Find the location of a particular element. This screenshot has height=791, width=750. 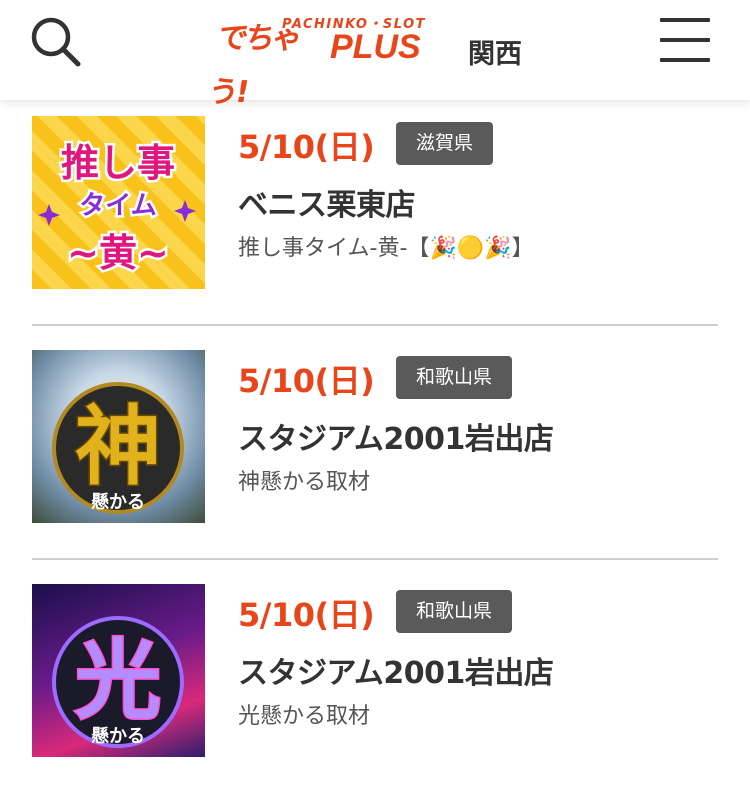

svg-text: ~黄~ is located at coordinates (118, 253).